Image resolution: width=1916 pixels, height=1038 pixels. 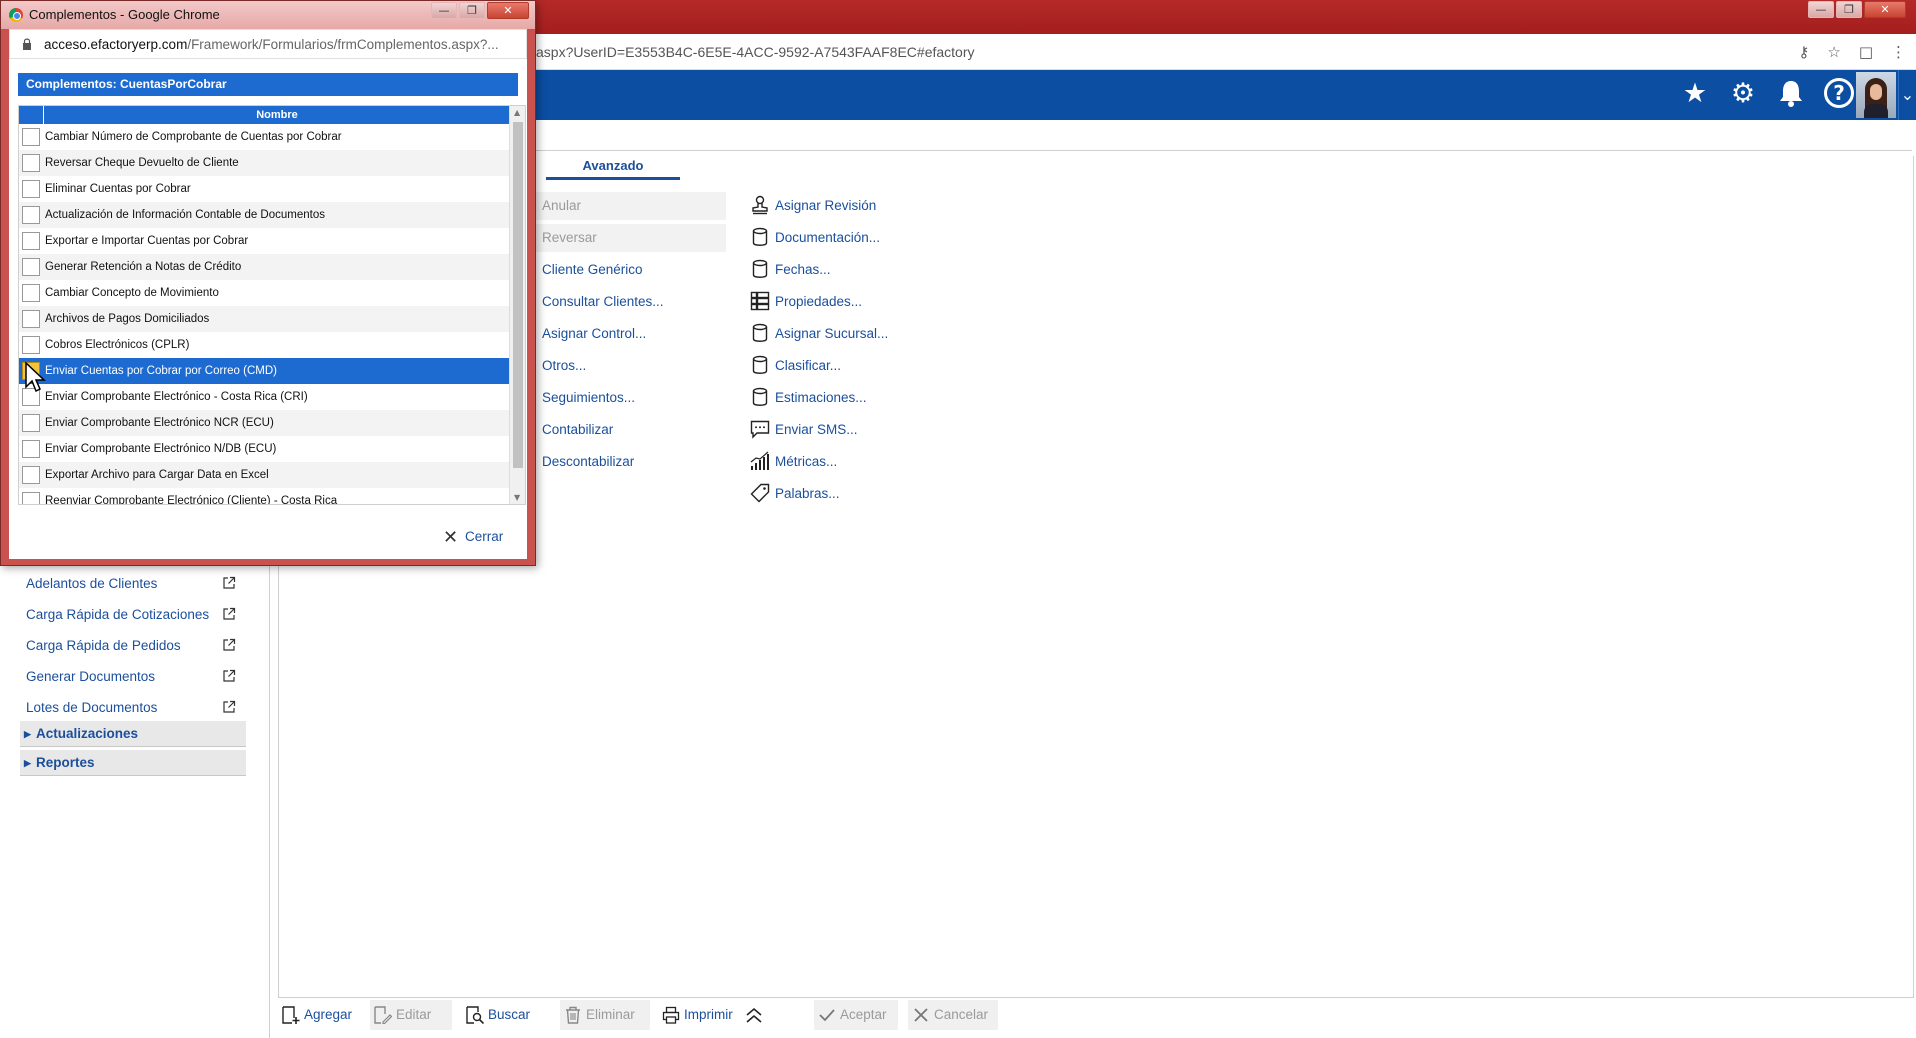 I want to click on sidebar-link-adelantos: Adelantos de Clientes, so click(x=91, y=583).